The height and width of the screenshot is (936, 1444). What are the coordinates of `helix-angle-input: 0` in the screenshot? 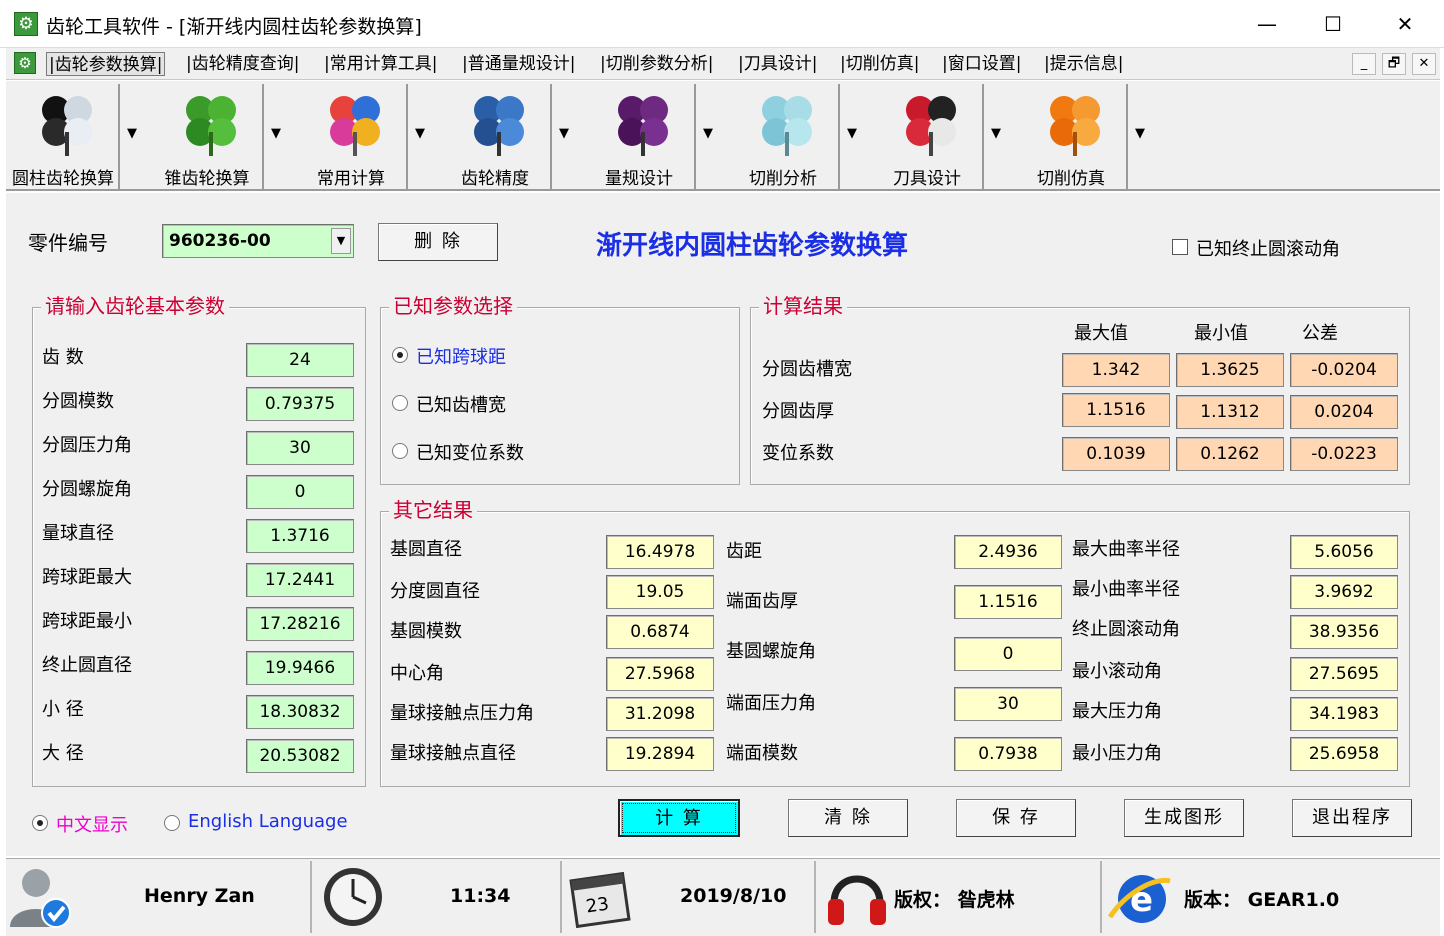 It's located at (300, 492).